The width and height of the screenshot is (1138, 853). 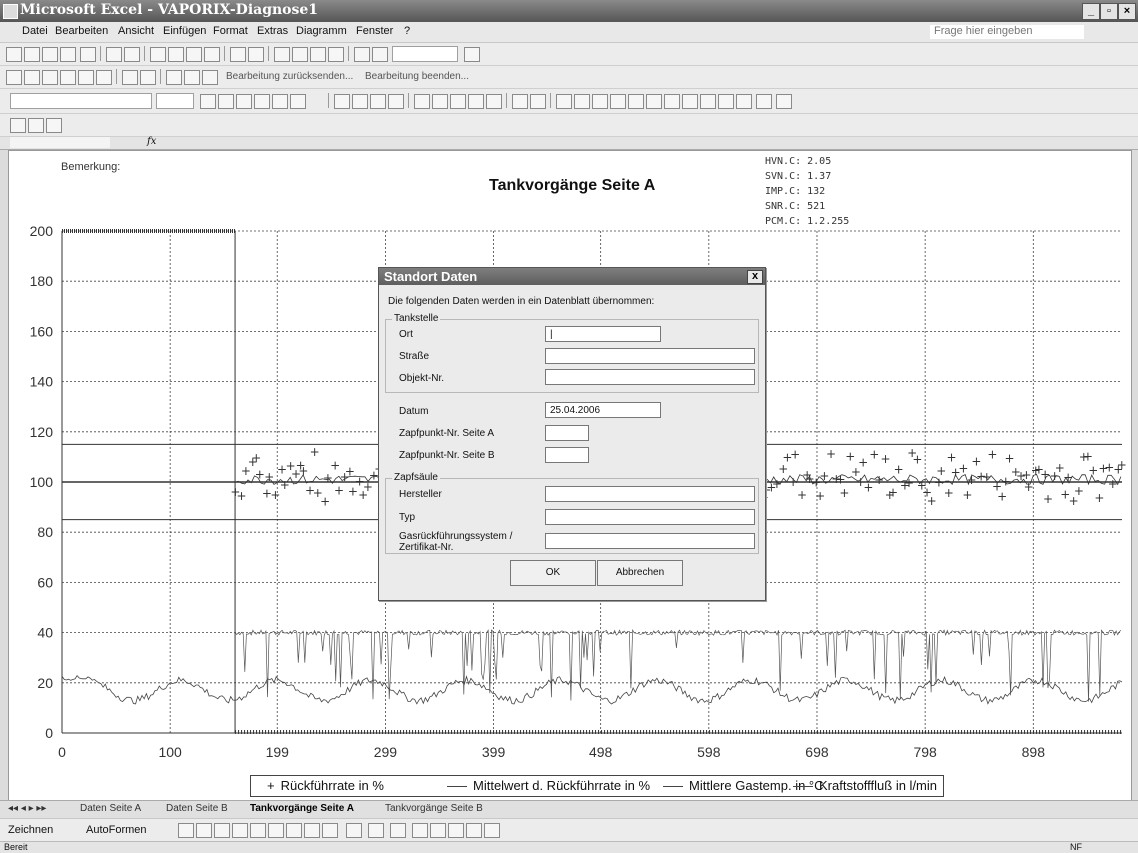 What do you see at coordinates (456, 830) in the screenshot?
I see `arrow-style-icon` at bounding box center [456, 830].